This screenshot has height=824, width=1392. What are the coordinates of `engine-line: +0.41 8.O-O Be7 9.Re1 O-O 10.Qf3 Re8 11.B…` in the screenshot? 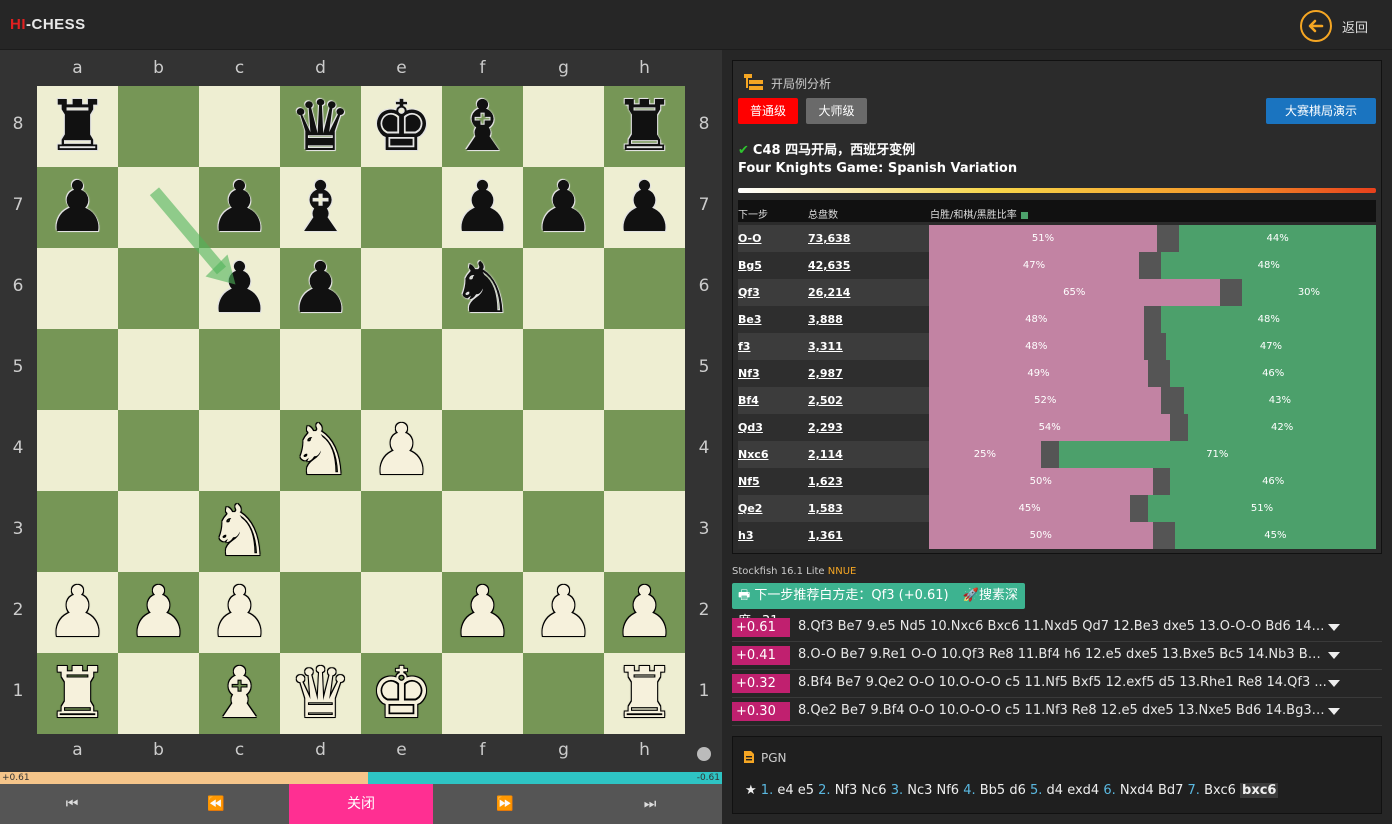 It's located at (1057, 656).